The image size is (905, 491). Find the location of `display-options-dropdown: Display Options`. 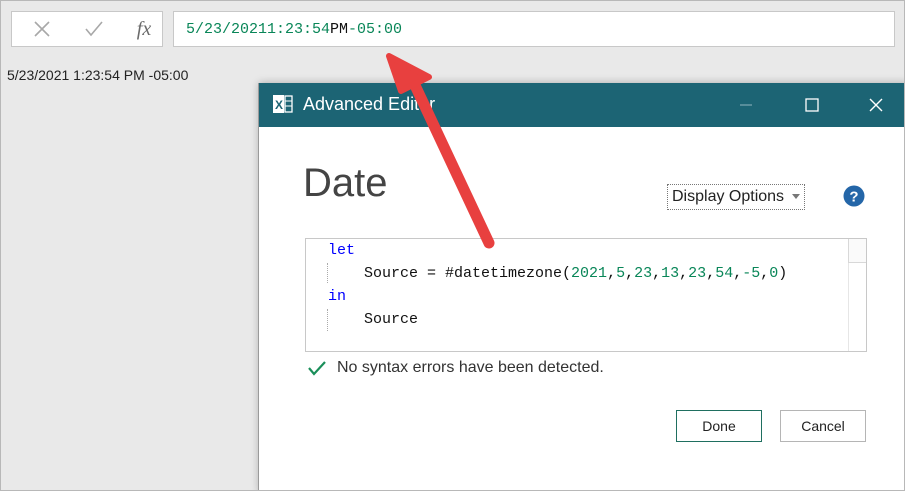

display-options-dropdown: Display Options is located at coordinates (736, 197).